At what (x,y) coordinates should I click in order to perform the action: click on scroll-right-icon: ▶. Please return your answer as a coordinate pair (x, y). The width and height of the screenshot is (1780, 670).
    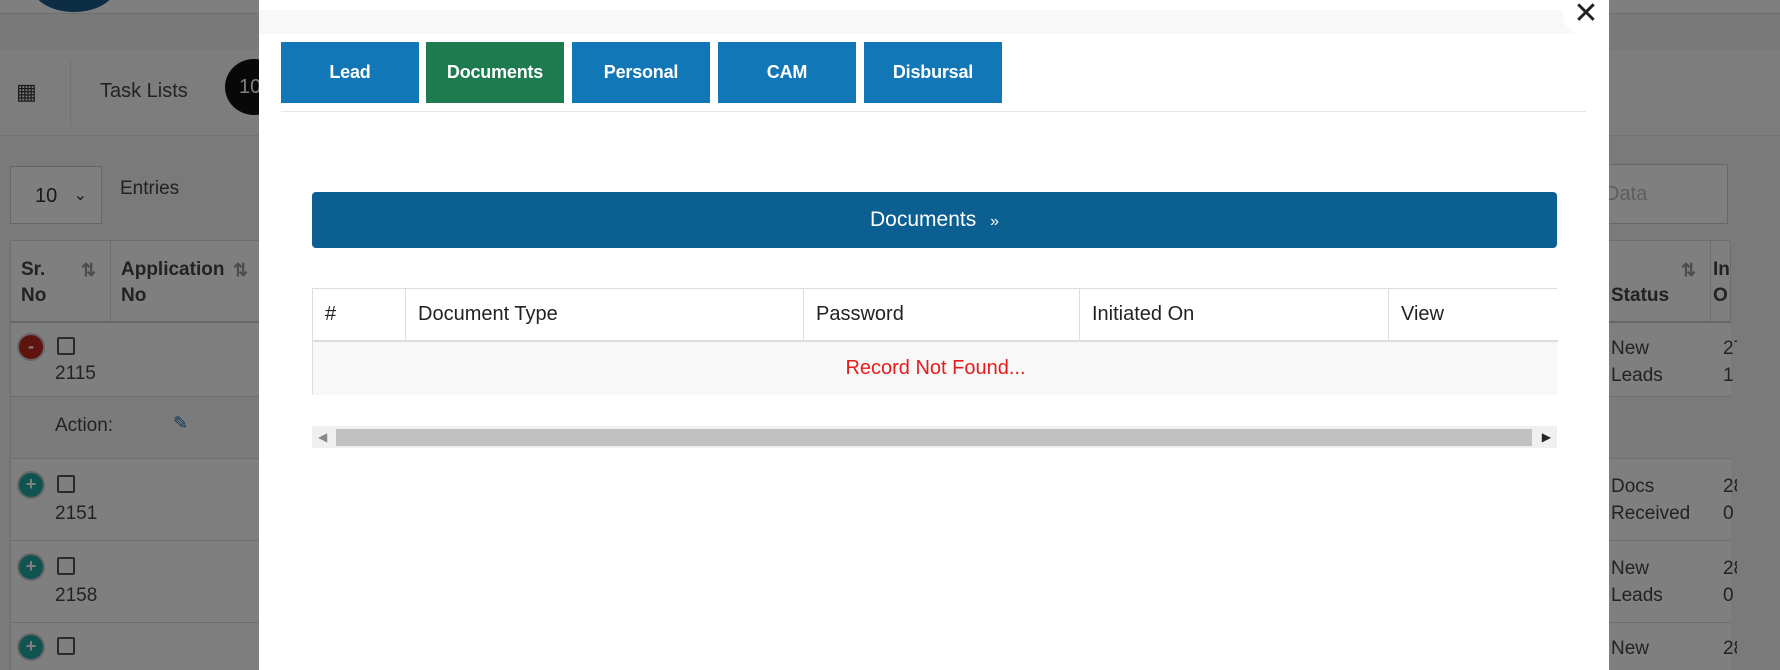
    Looking at the image, I should click on (1546, 437).